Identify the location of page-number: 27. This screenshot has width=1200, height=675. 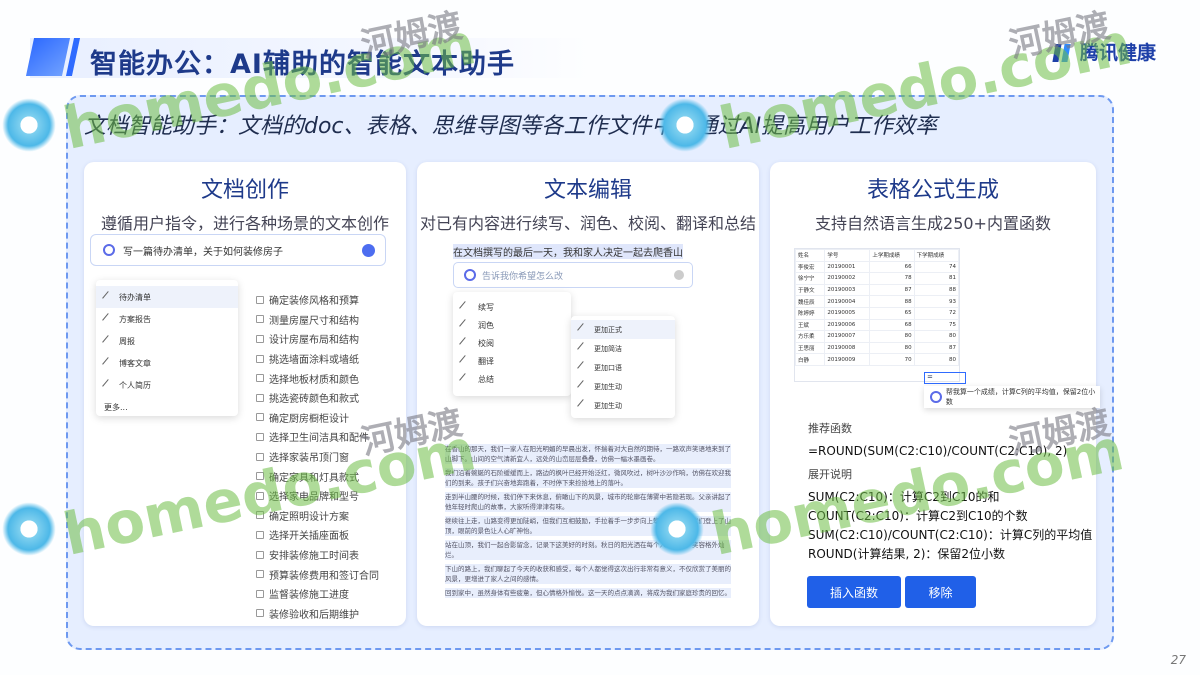
(1178, 660).